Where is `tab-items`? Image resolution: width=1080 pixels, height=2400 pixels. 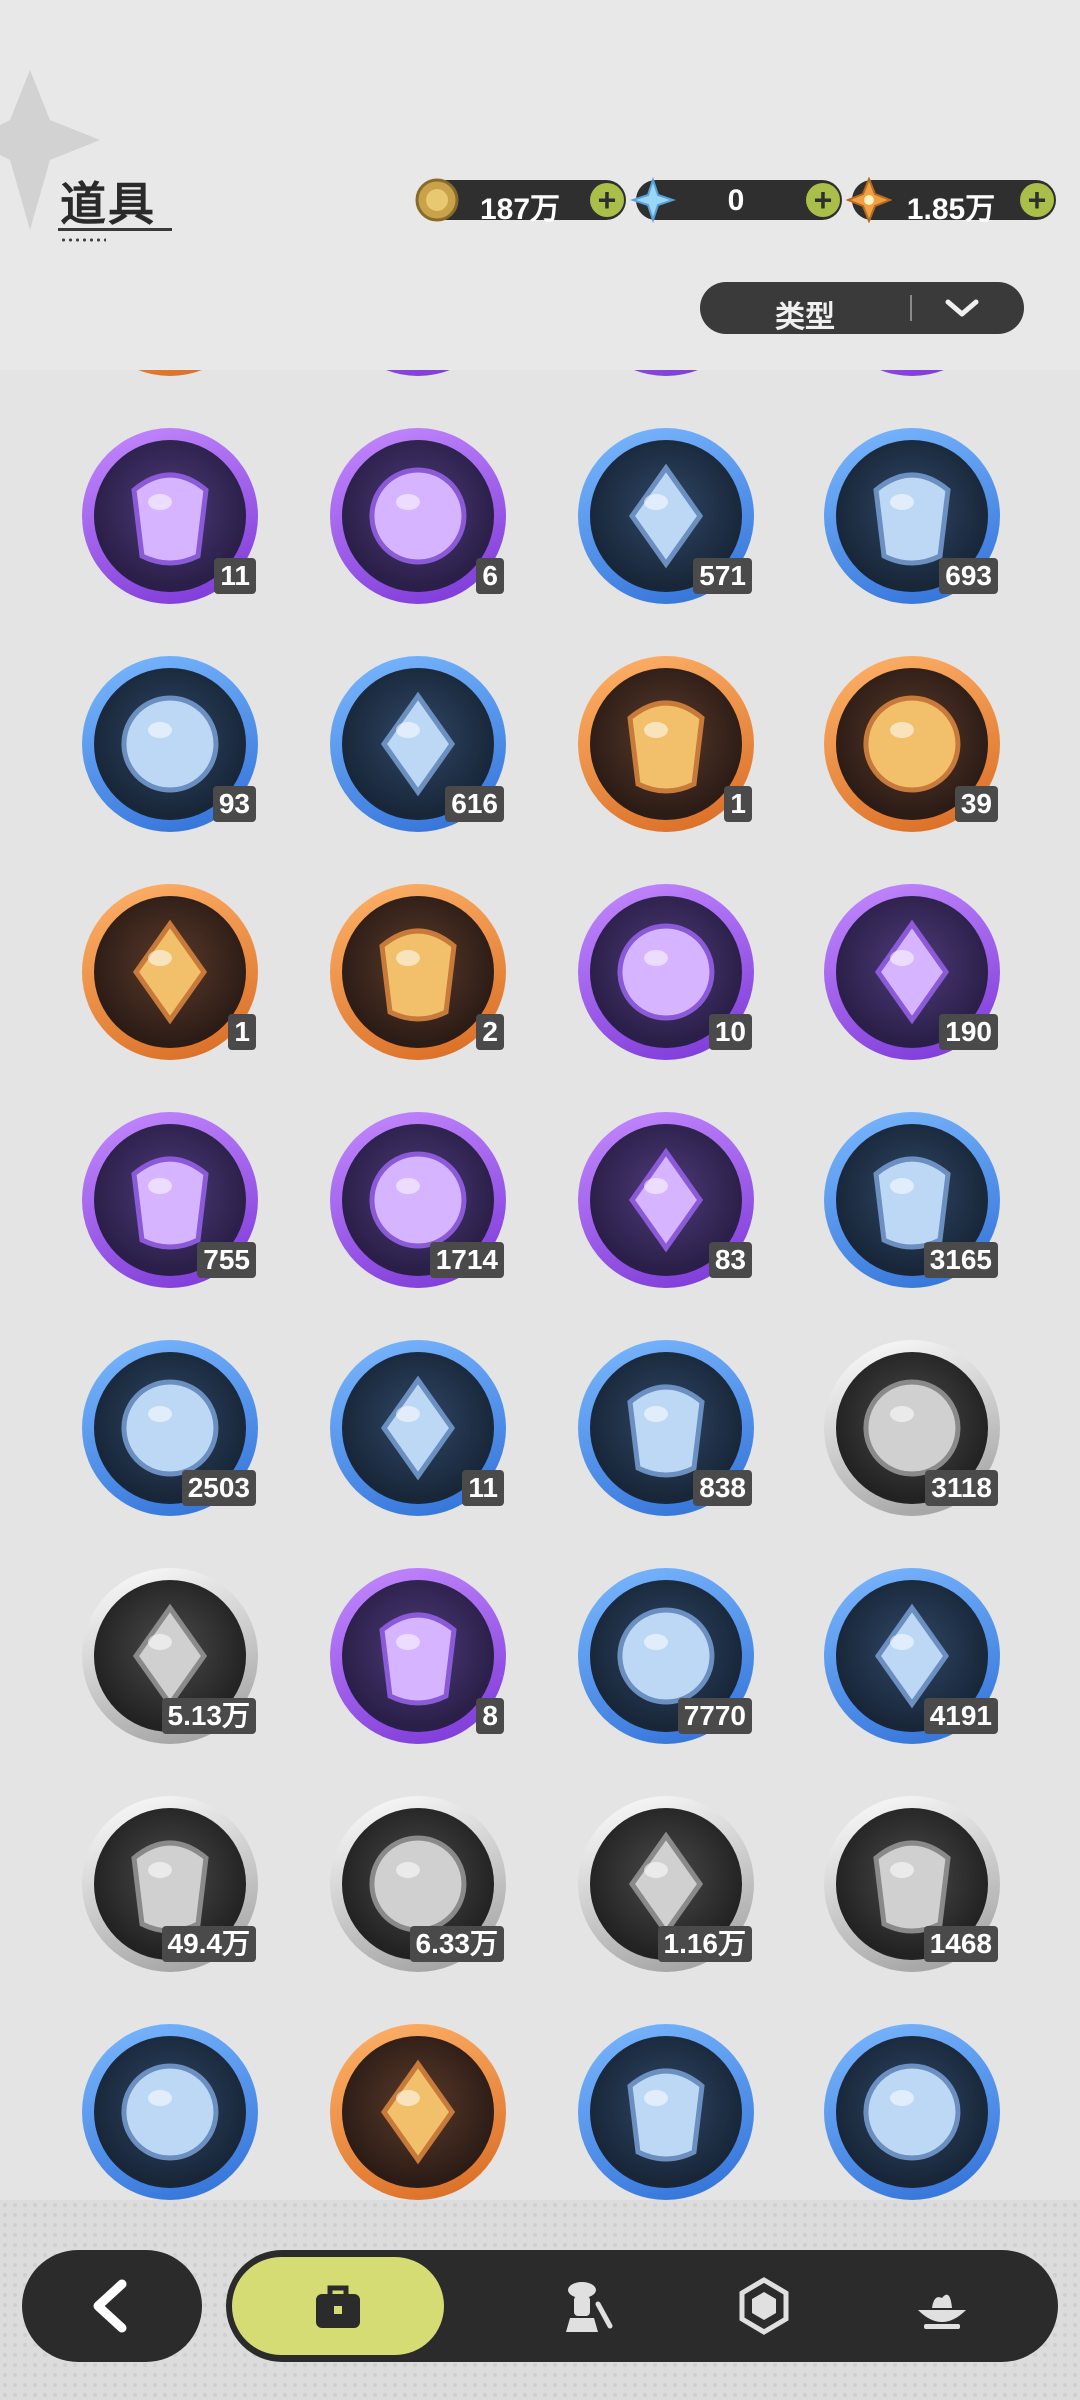
tab-items is located at coordinates (338, 2306).